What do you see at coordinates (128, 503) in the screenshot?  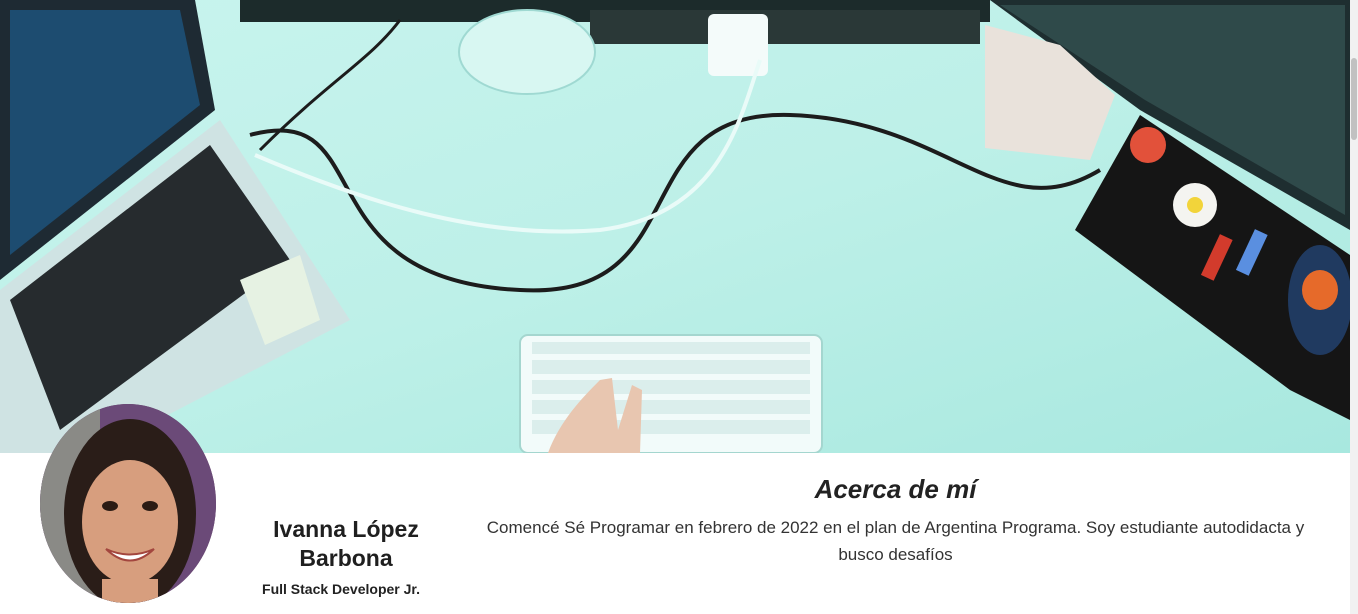 I see `avatar` at bounding box center [128, 503].